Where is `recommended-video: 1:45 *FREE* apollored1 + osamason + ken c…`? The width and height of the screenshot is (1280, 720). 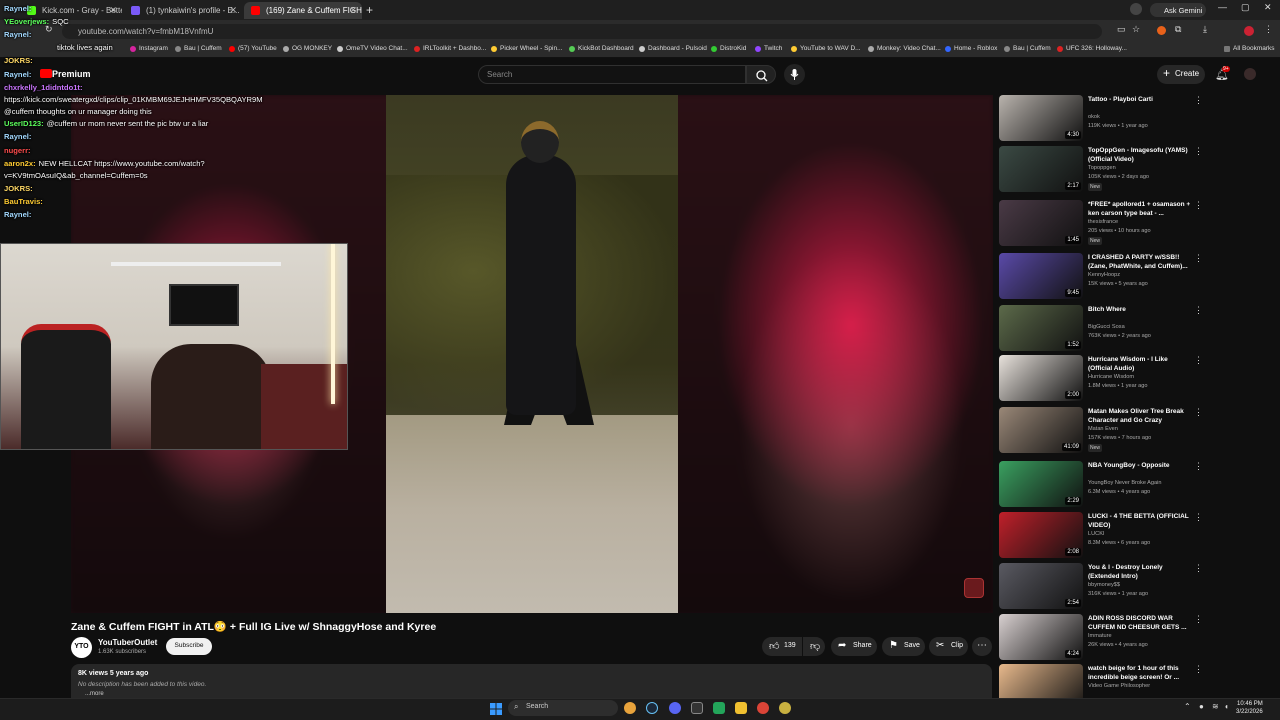 recommended-video: 1:45 *FREE* apollored1 + osamason + ken c… is located at coordinates (1139, 225).